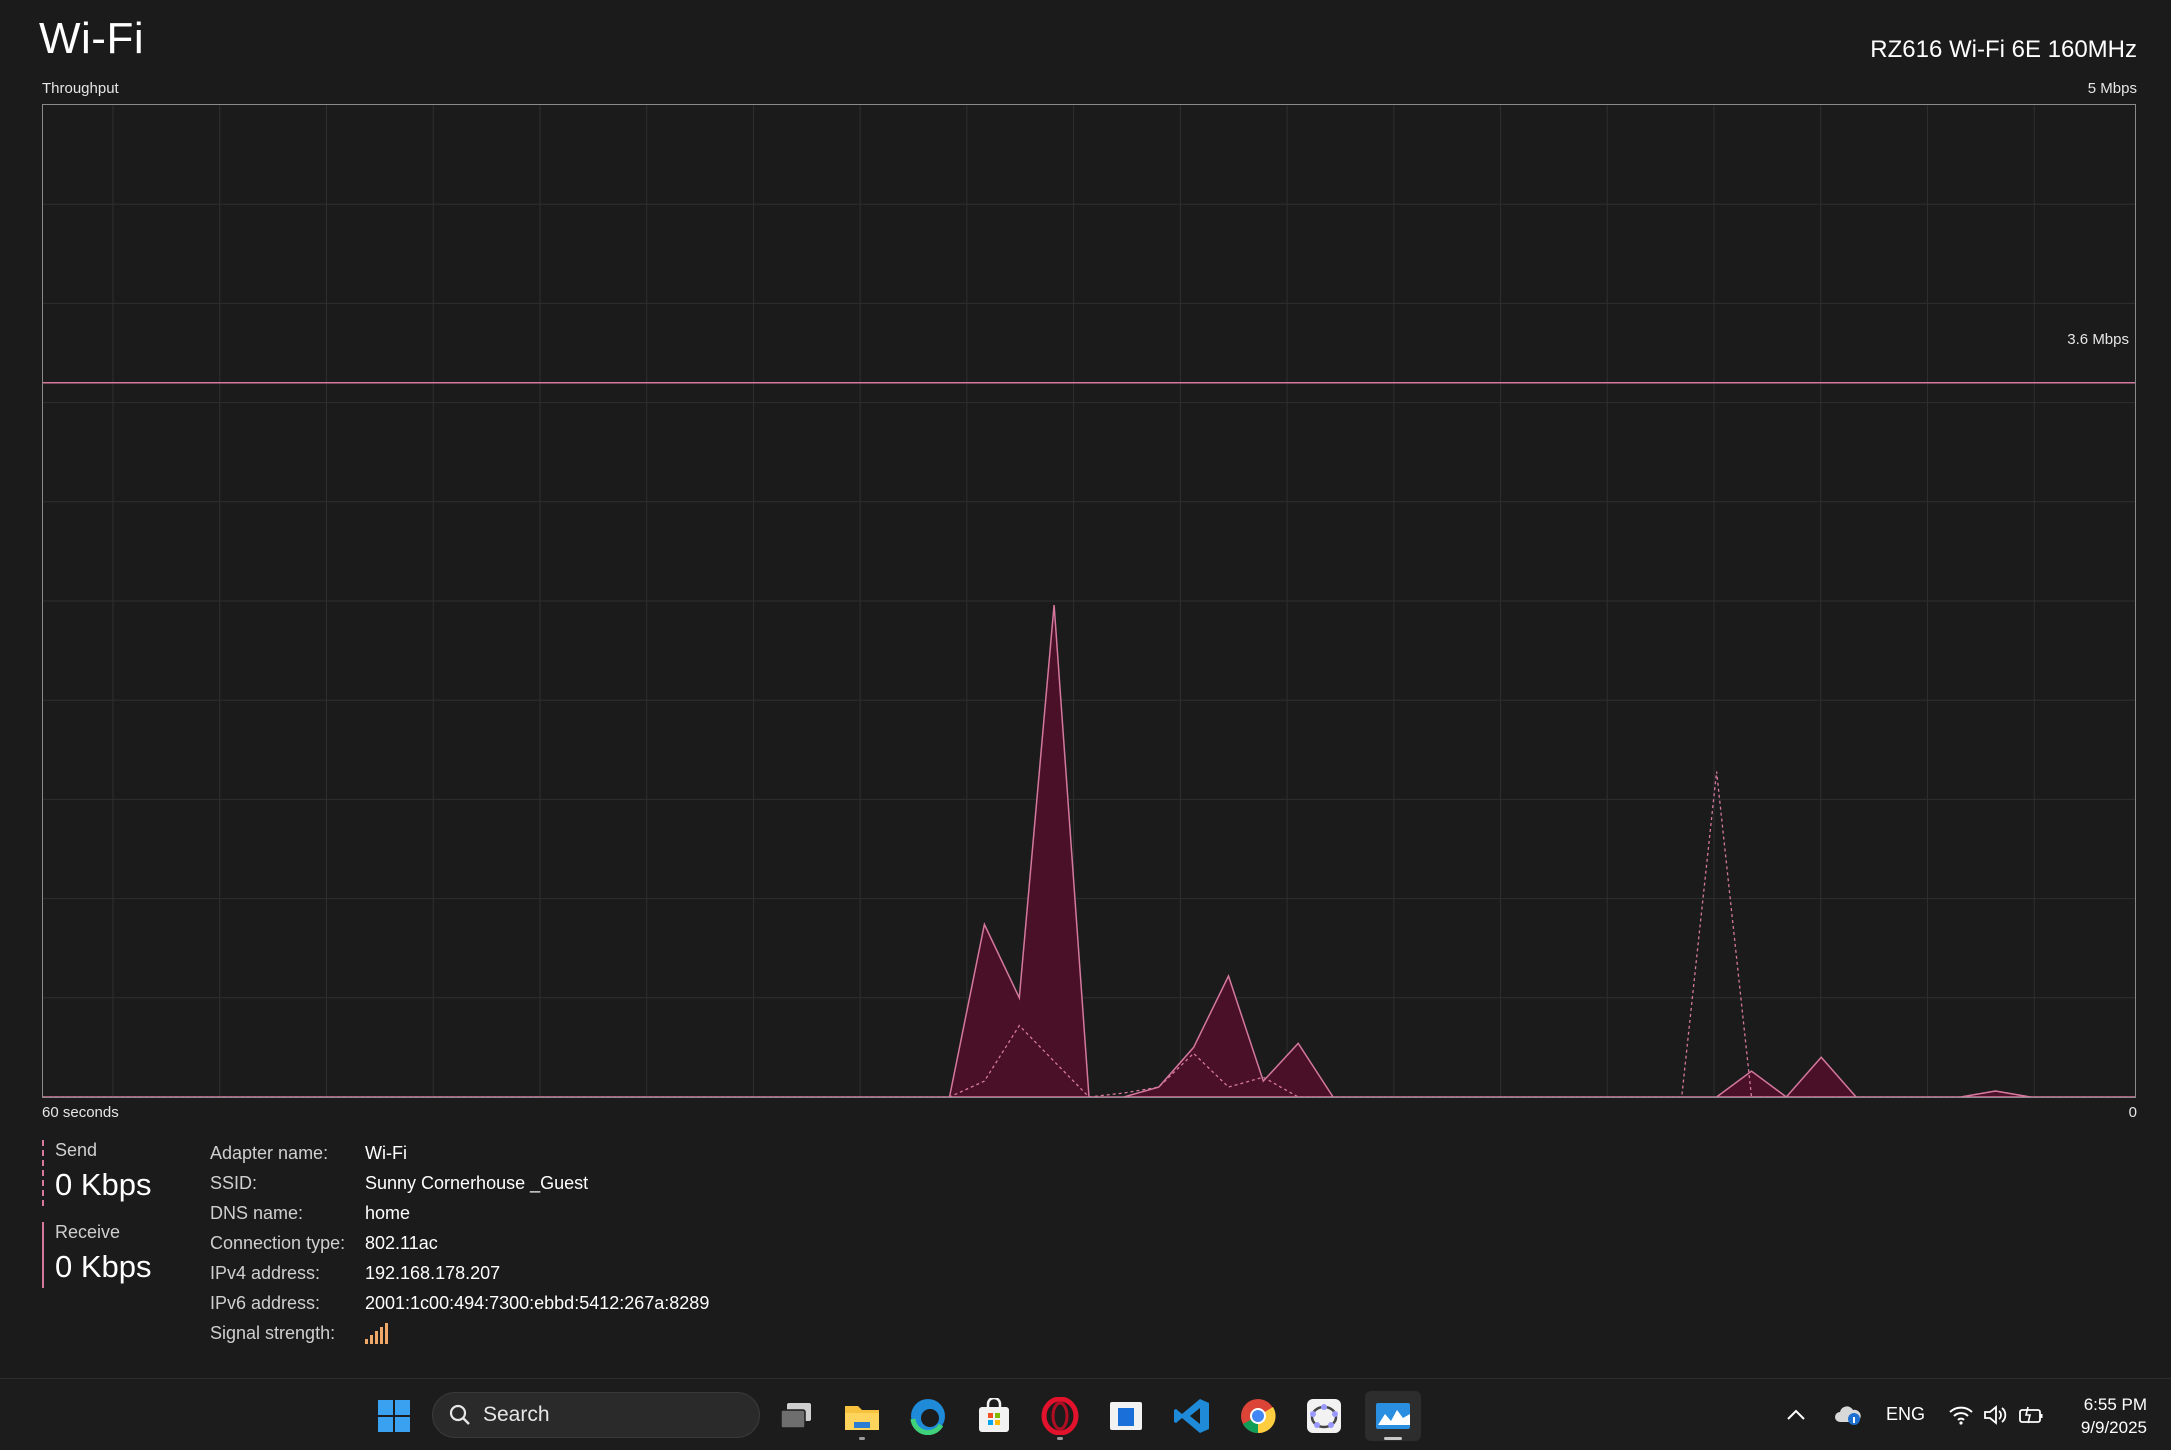  I want to click on clock-date: 9/9/2025, so click(2113, 1427).